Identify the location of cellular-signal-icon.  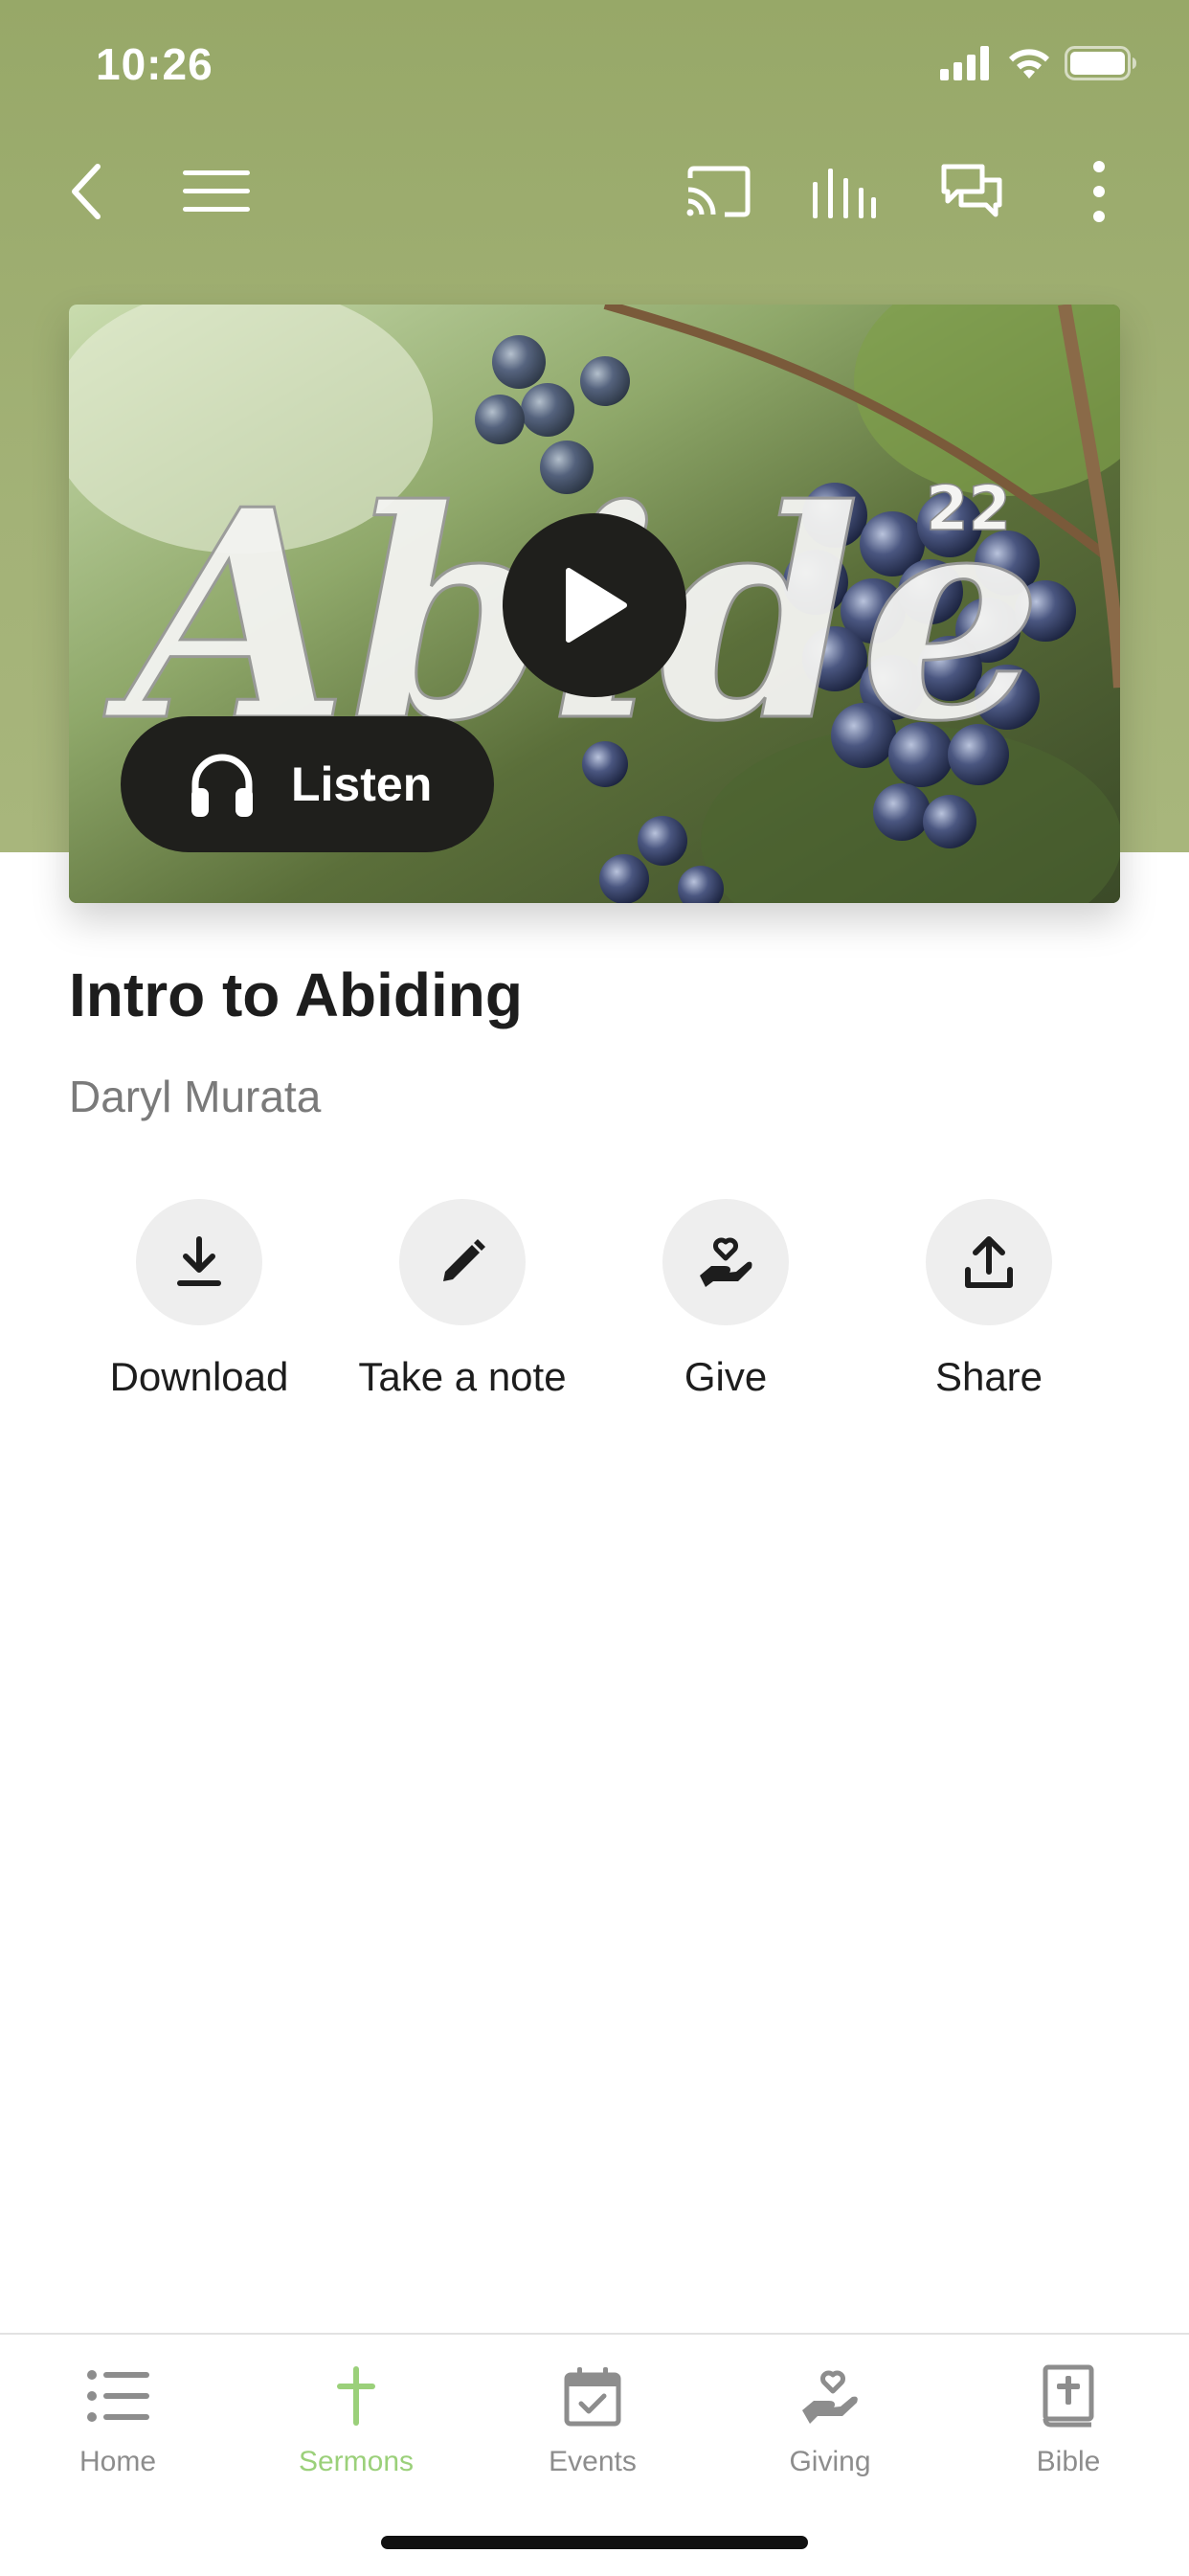
(964, 63).